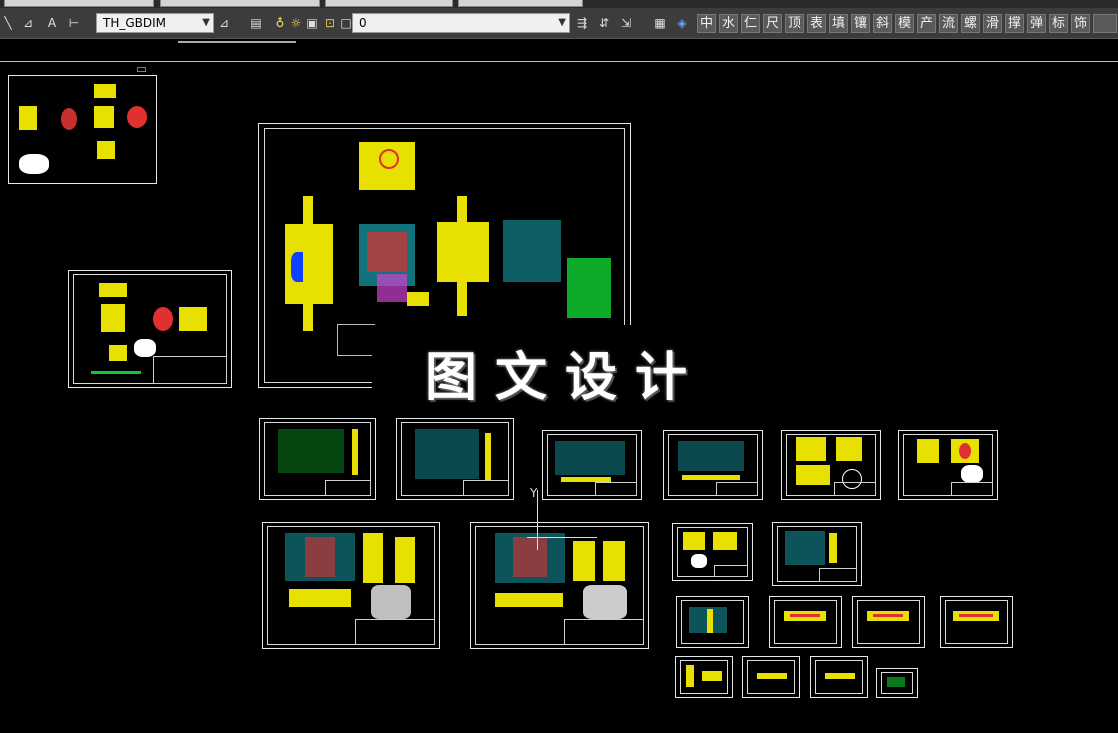 The height and width of the screenshot is (733, 1118). What do you see at coordinates (626, 23) in the screenshot?
I see `layer-state-icon: ⇲` at bounding box center [626, 23].